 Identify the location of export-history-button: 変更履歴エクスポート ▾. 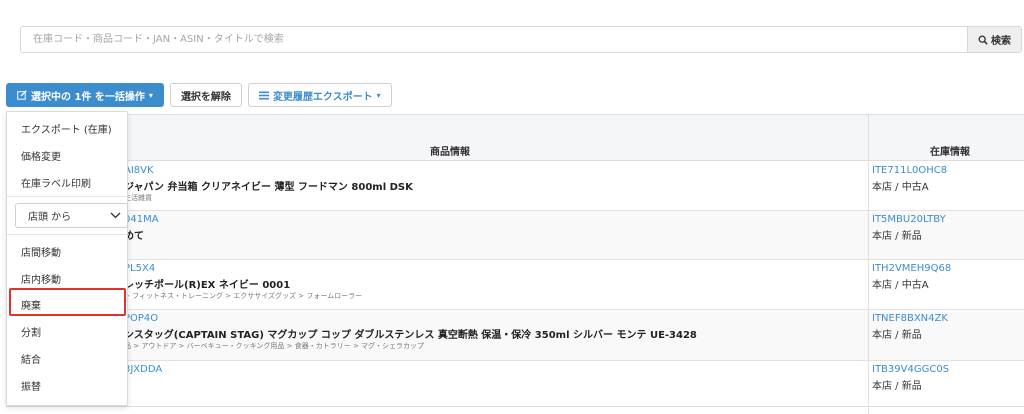
(319, 95).